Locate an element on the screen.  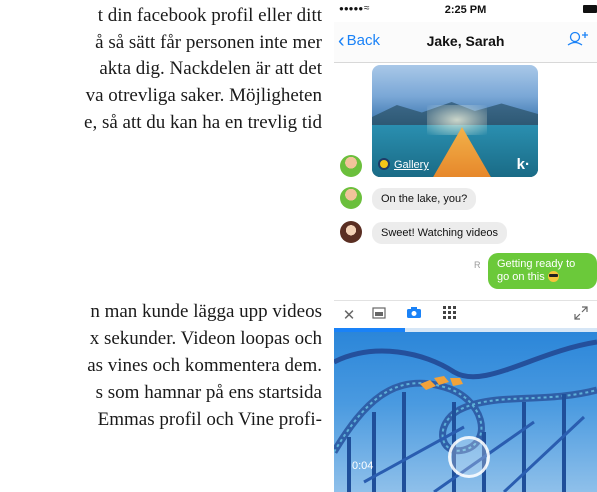
read-receipt-icon: R is located at coordinates (477, 265).